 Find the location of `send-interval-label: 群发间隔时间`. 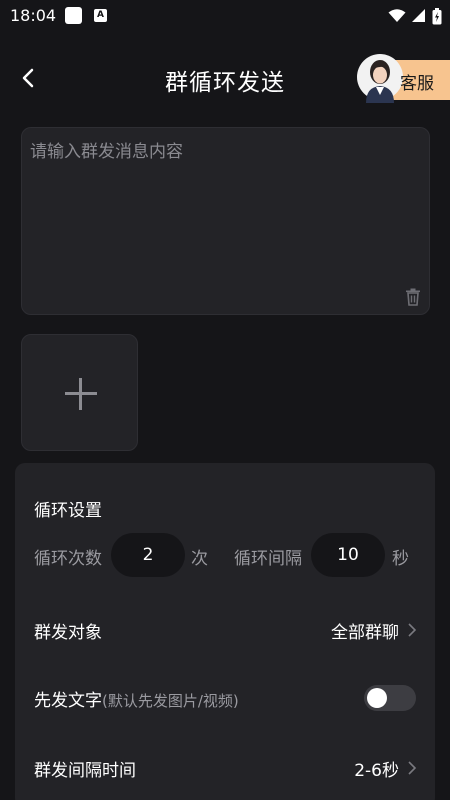

send-interval-label: 群发间隔时间 is located at coordinates (85, 771).